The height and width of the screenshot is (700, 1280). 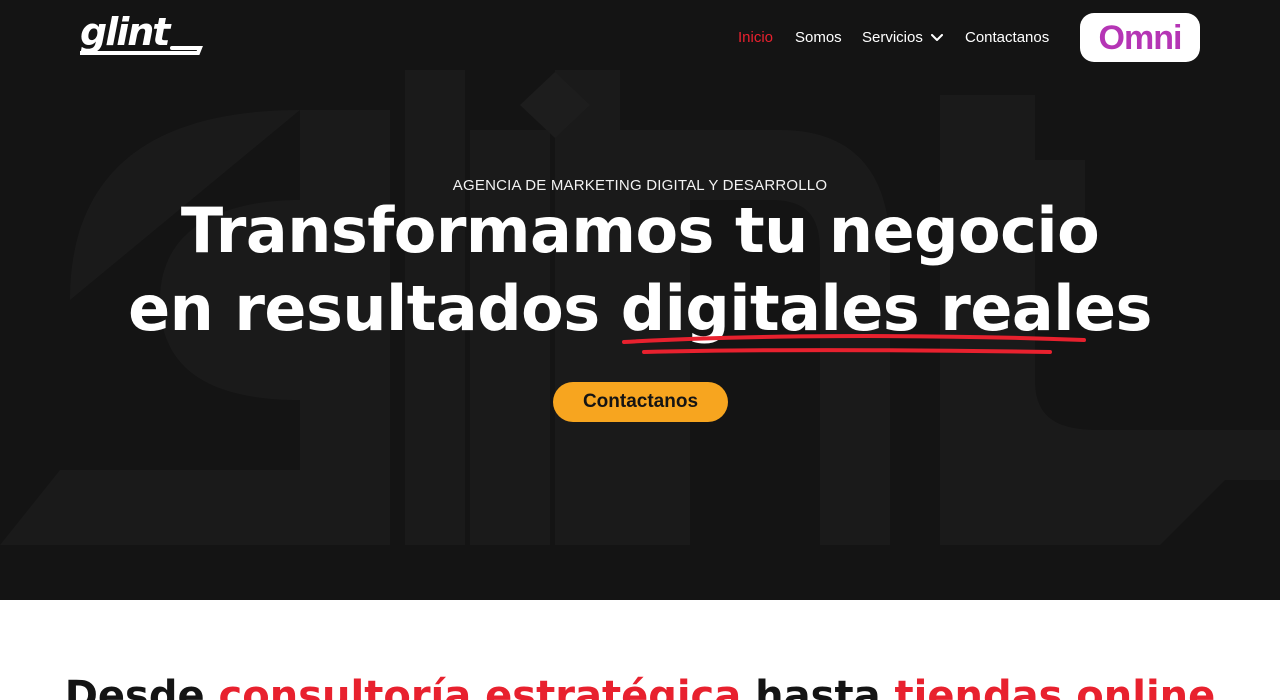 What do you see at coordinates (818, 686) in the screenshot?
I see `heading-part-3: hasta` at bounding box center [818, 686].